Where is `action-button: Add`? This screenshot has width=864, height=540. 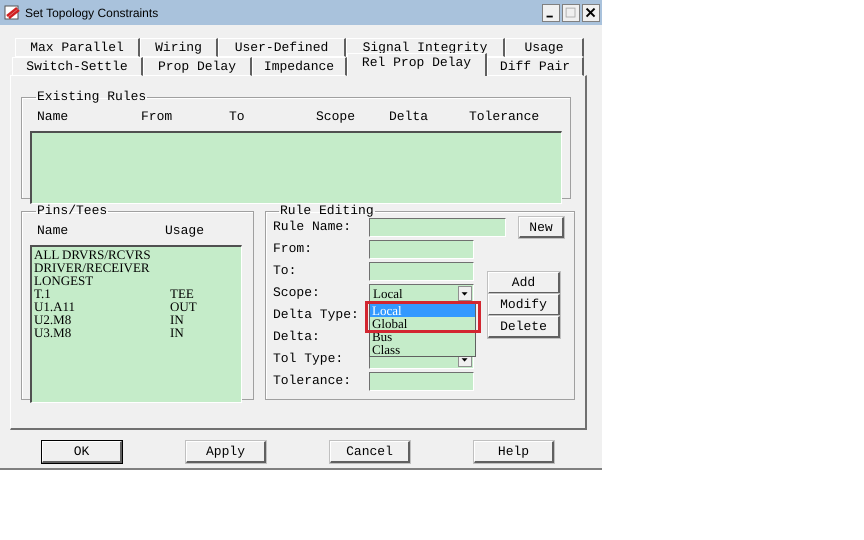
action-button: Add is located at coordinates (524, 283).